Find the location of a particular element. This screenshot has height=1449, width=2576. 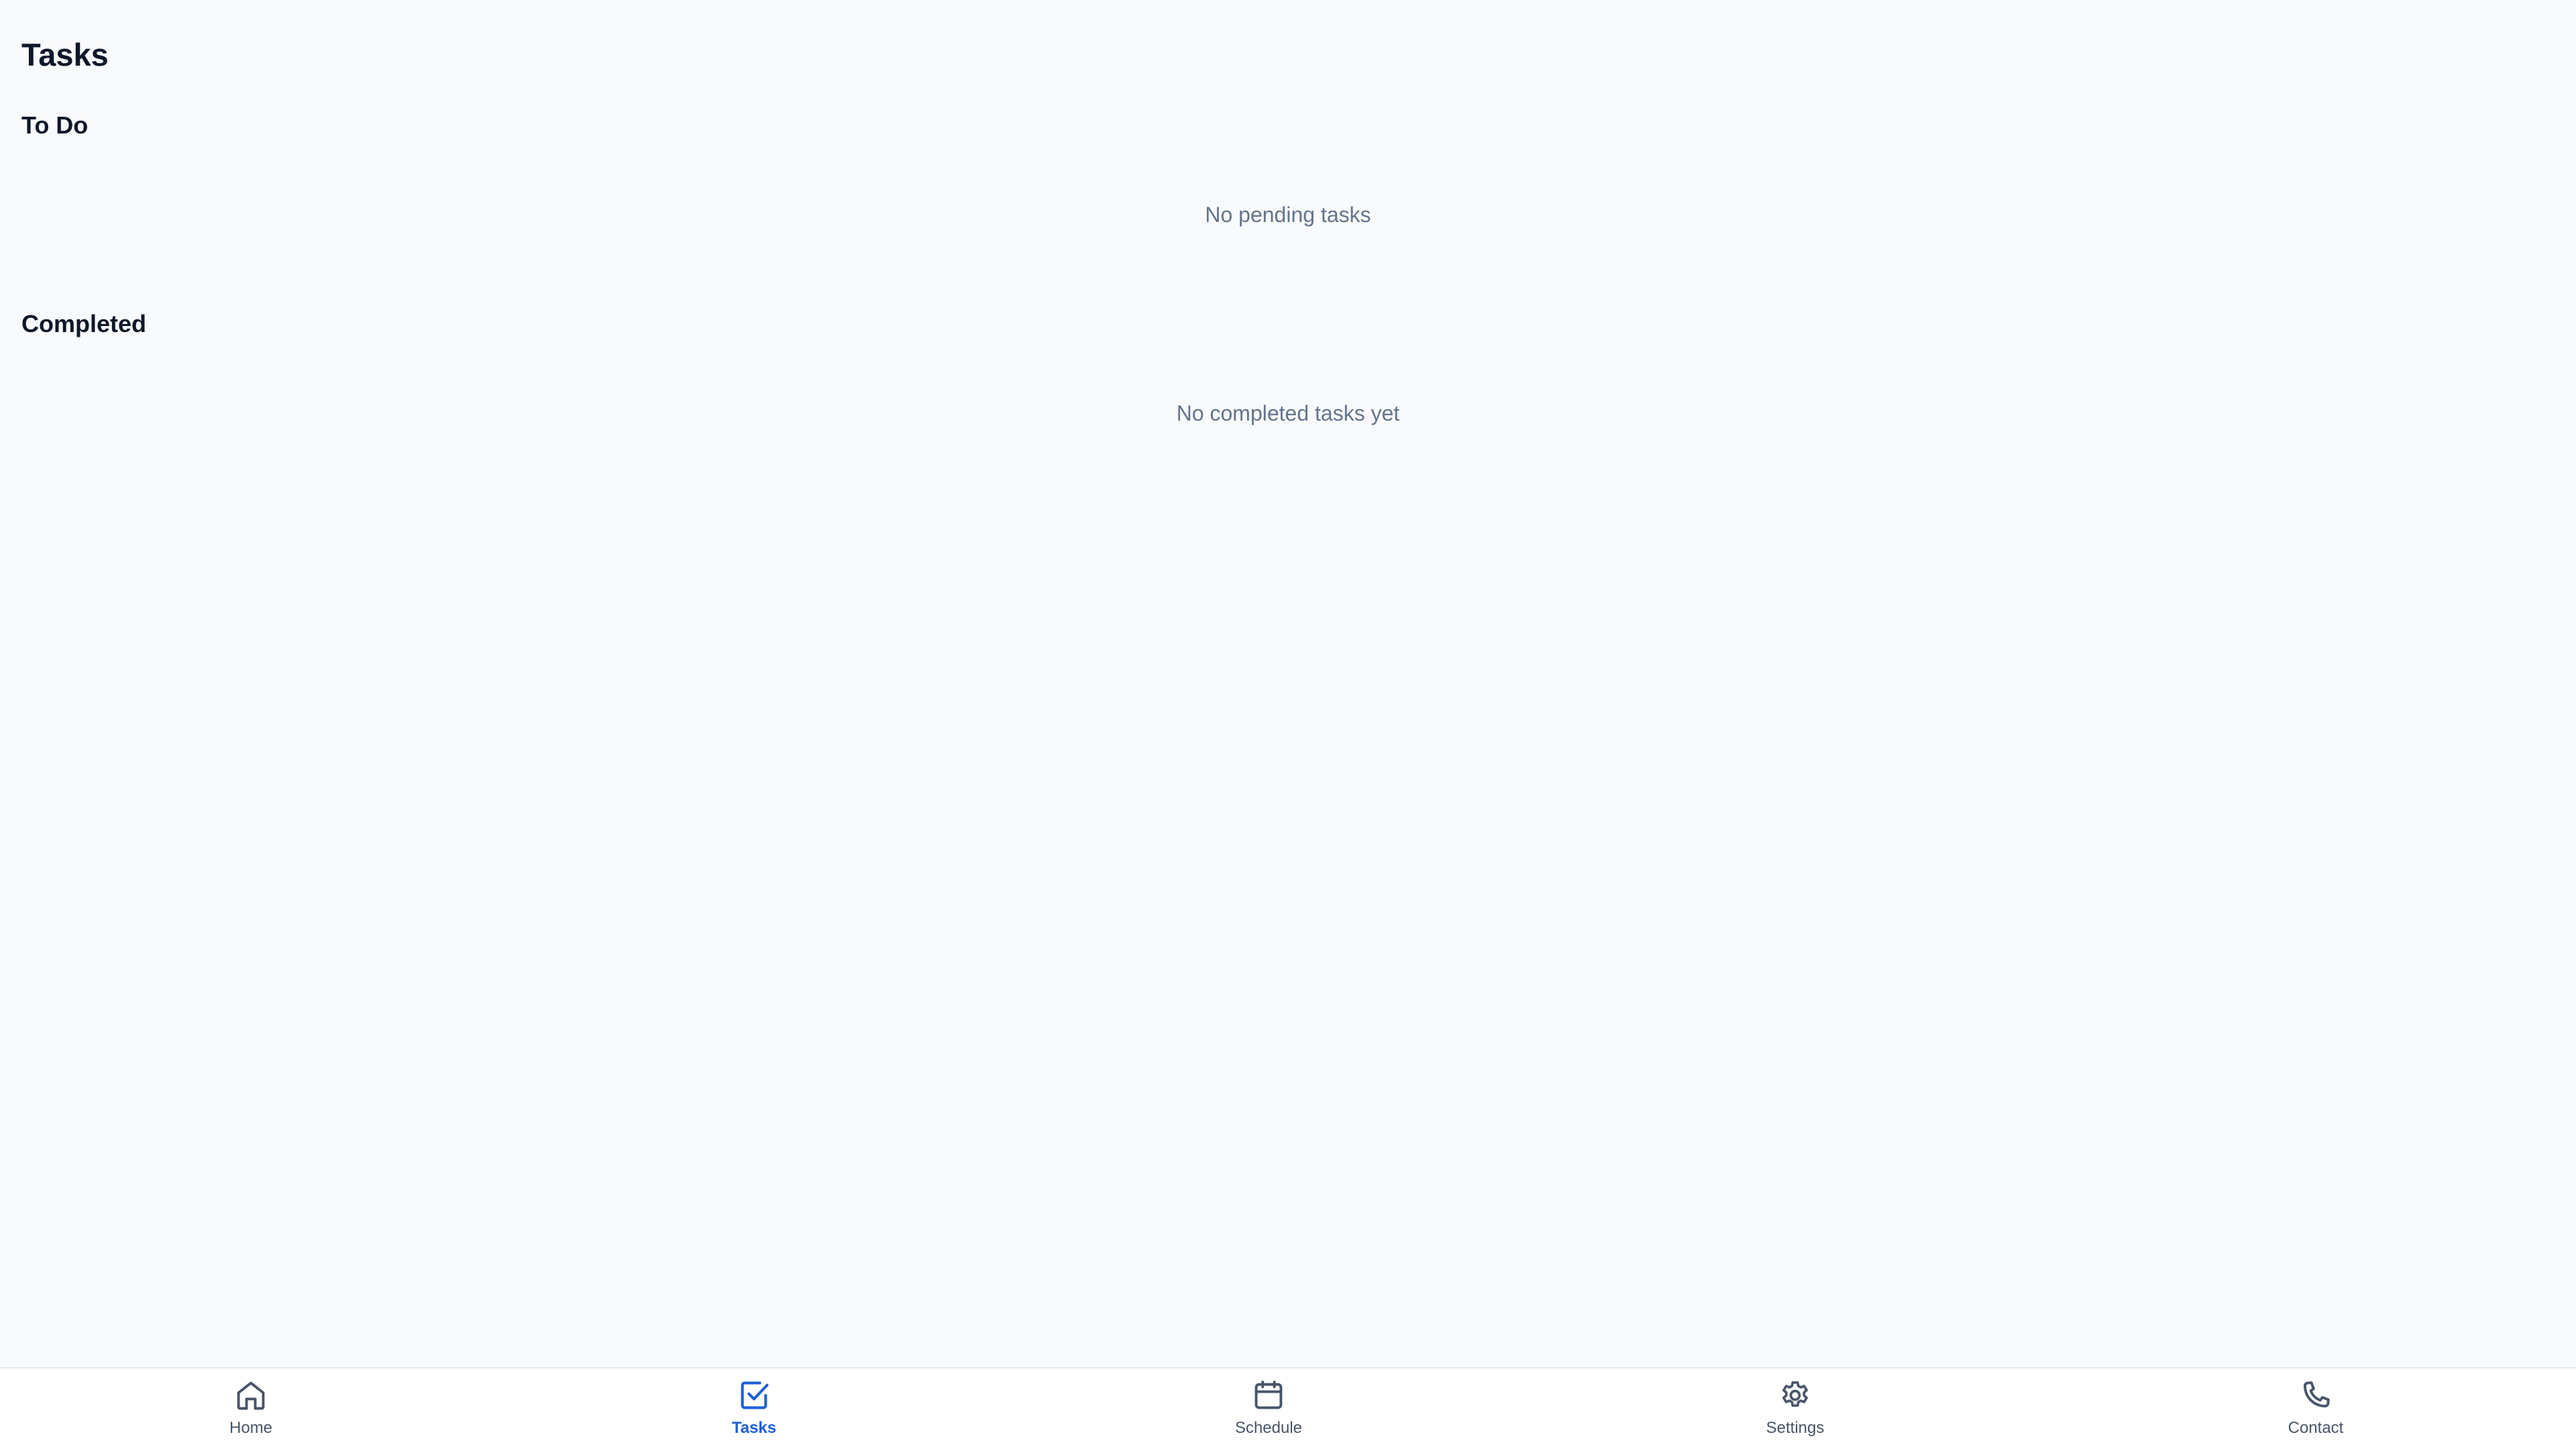

nav-label-contact: Contact is located at coordinates (2316, 1428).